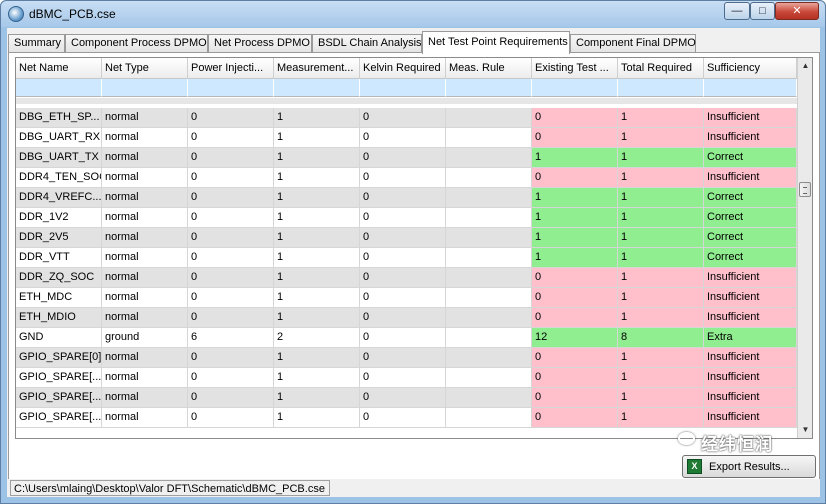 The height and width of the screenshot is (504, 826). What do you see at coordinates (661, 88) in the screenshot?
I see `filter-cell-total-required` at bounding box center [661, 88].